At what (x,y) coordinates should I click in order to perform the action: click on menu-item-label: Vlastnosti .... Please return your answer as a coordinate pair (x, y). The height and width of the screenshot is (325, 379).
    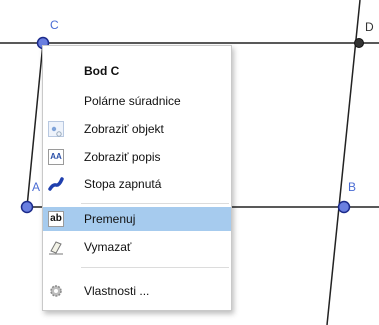
    Looking at the image, I should click on (117, 291).